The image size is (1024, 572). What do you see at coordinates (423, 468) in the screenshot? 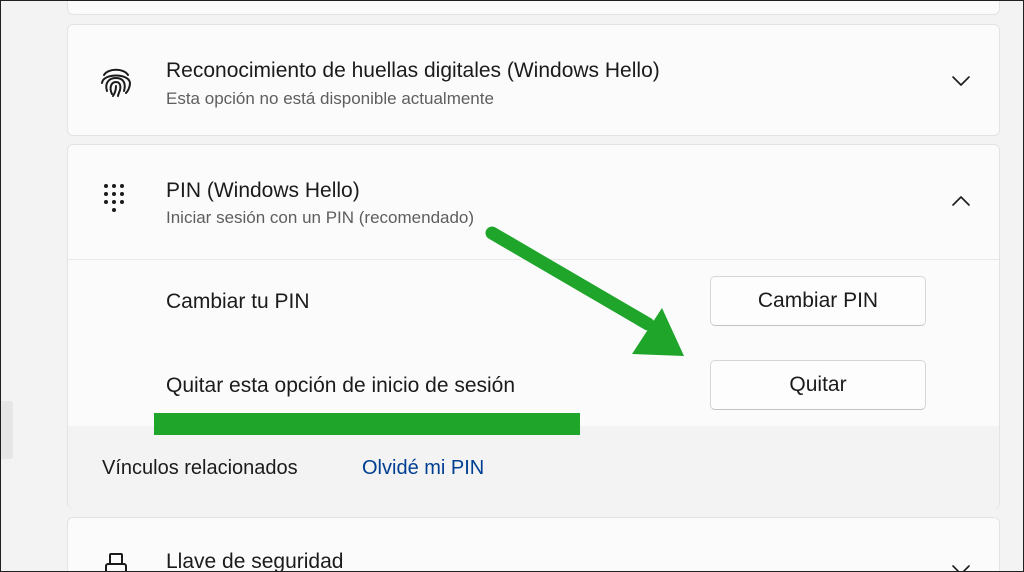
I see `forgot-pin-link: Olvidé mi PIN` at bounding box center [423, 468].